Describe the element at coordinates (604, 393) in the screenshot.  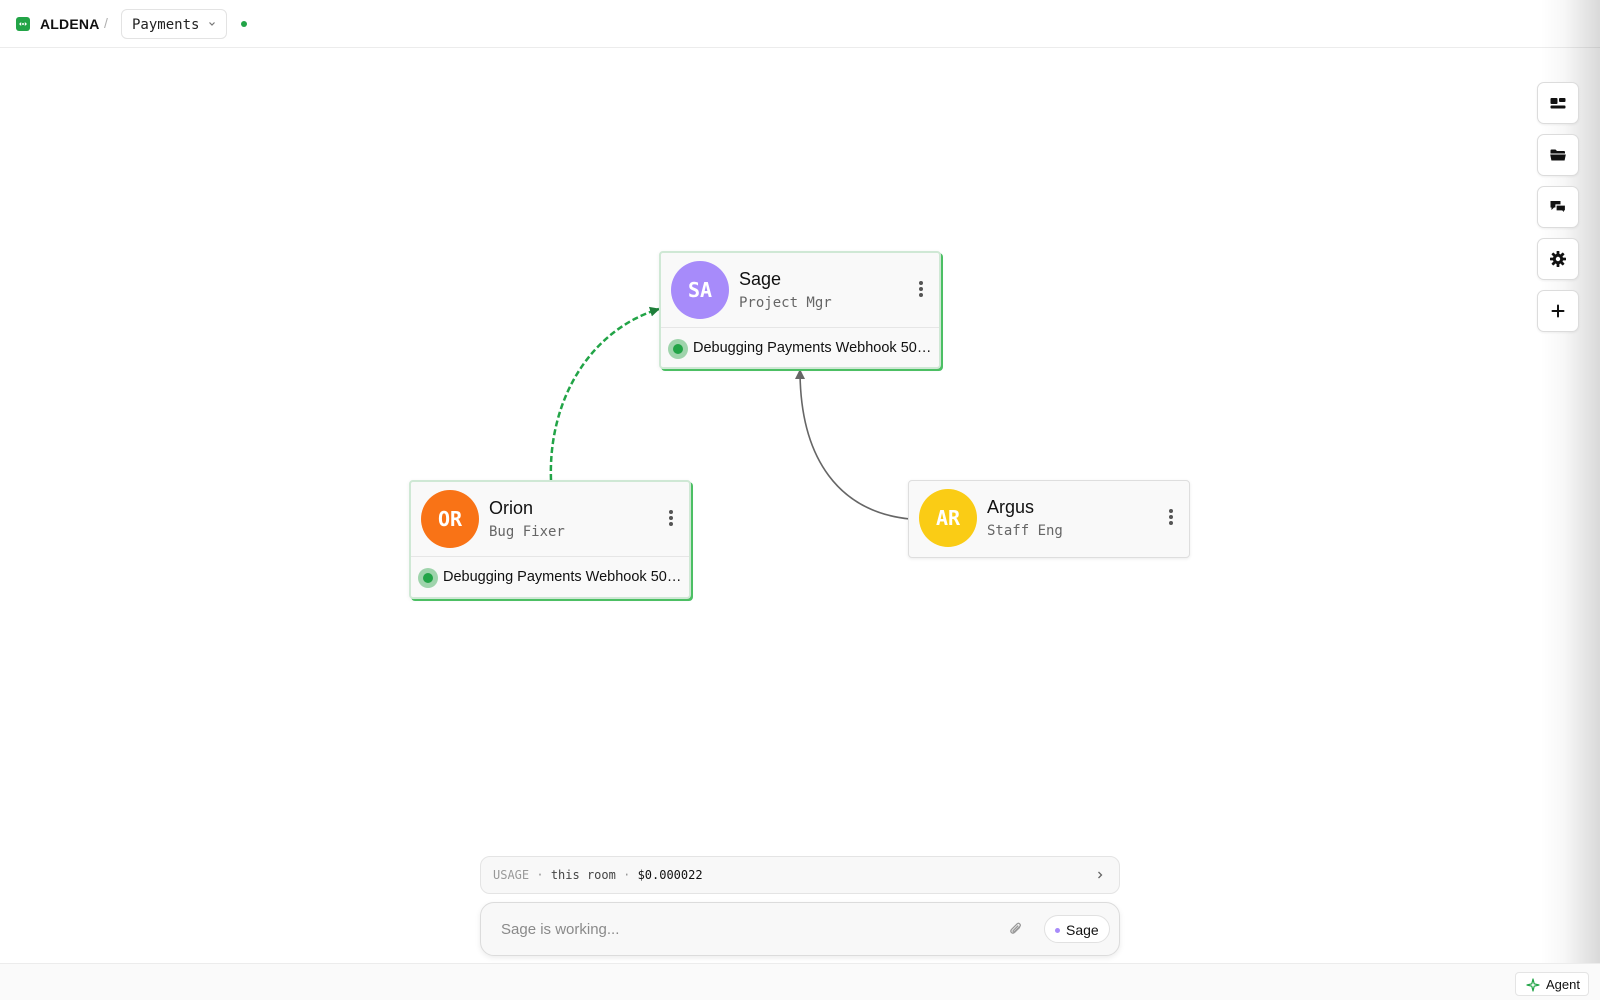
I see `edge-orion-to-sage` at that location.